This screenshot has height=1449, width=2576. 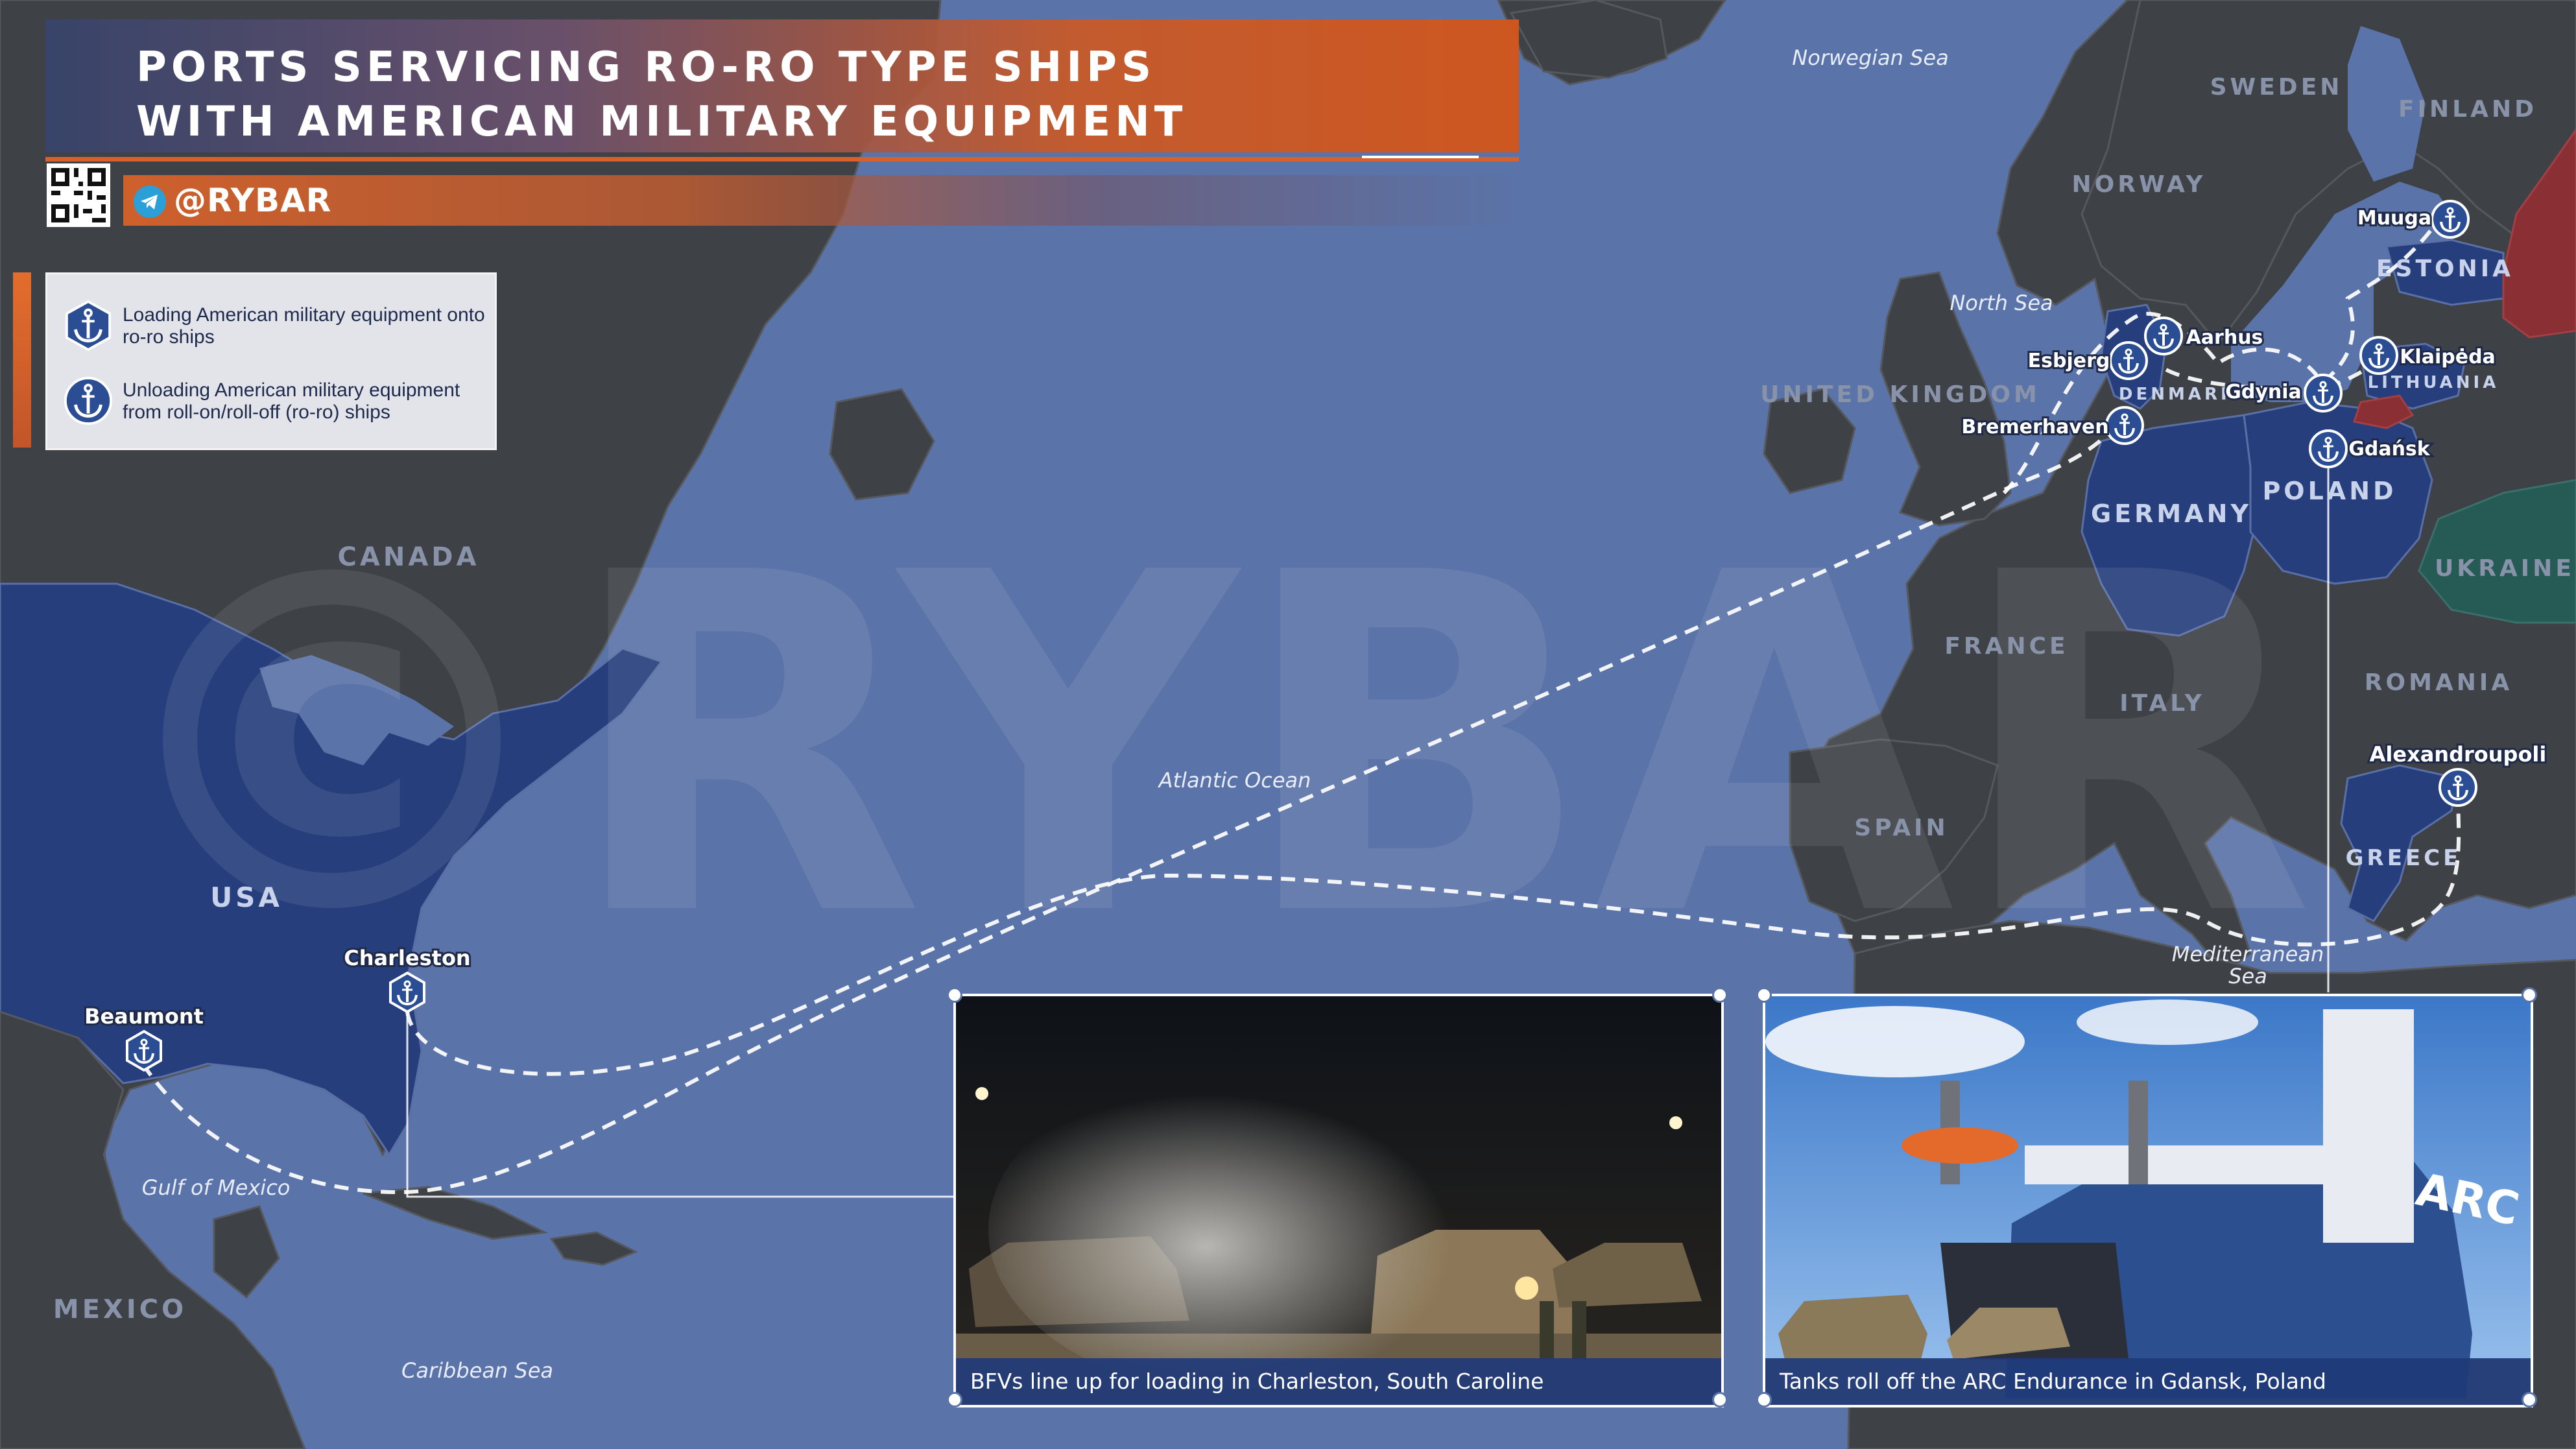 What do you see at coordinates (2276, 87) in the screenshot?
I see `label-sweden: SWEDEN` at bounding box center [2276, 87].